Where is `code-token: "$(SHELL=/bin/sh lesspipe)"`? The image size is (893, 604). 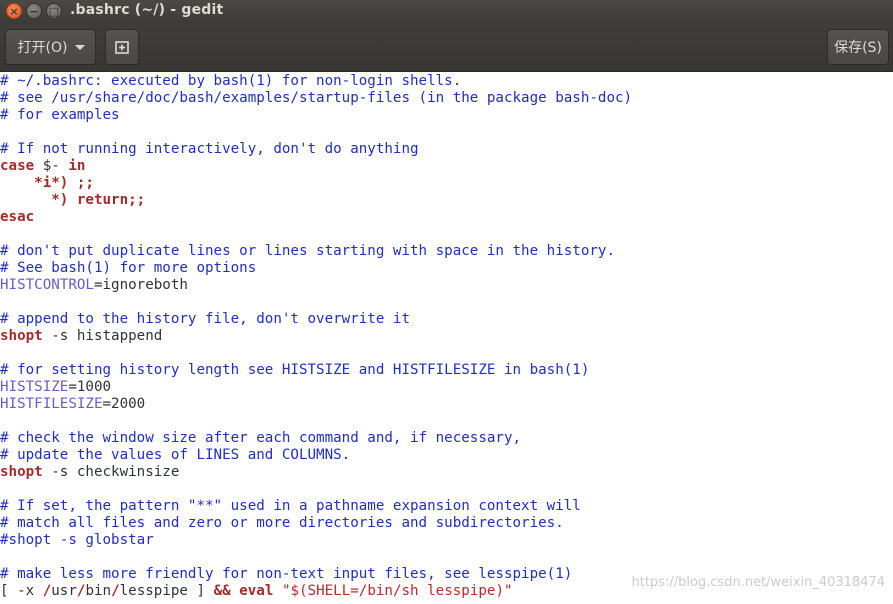 code-token: "$(SHELL=/bin/sh lesspipe)" is located at coordinates (397, 591).